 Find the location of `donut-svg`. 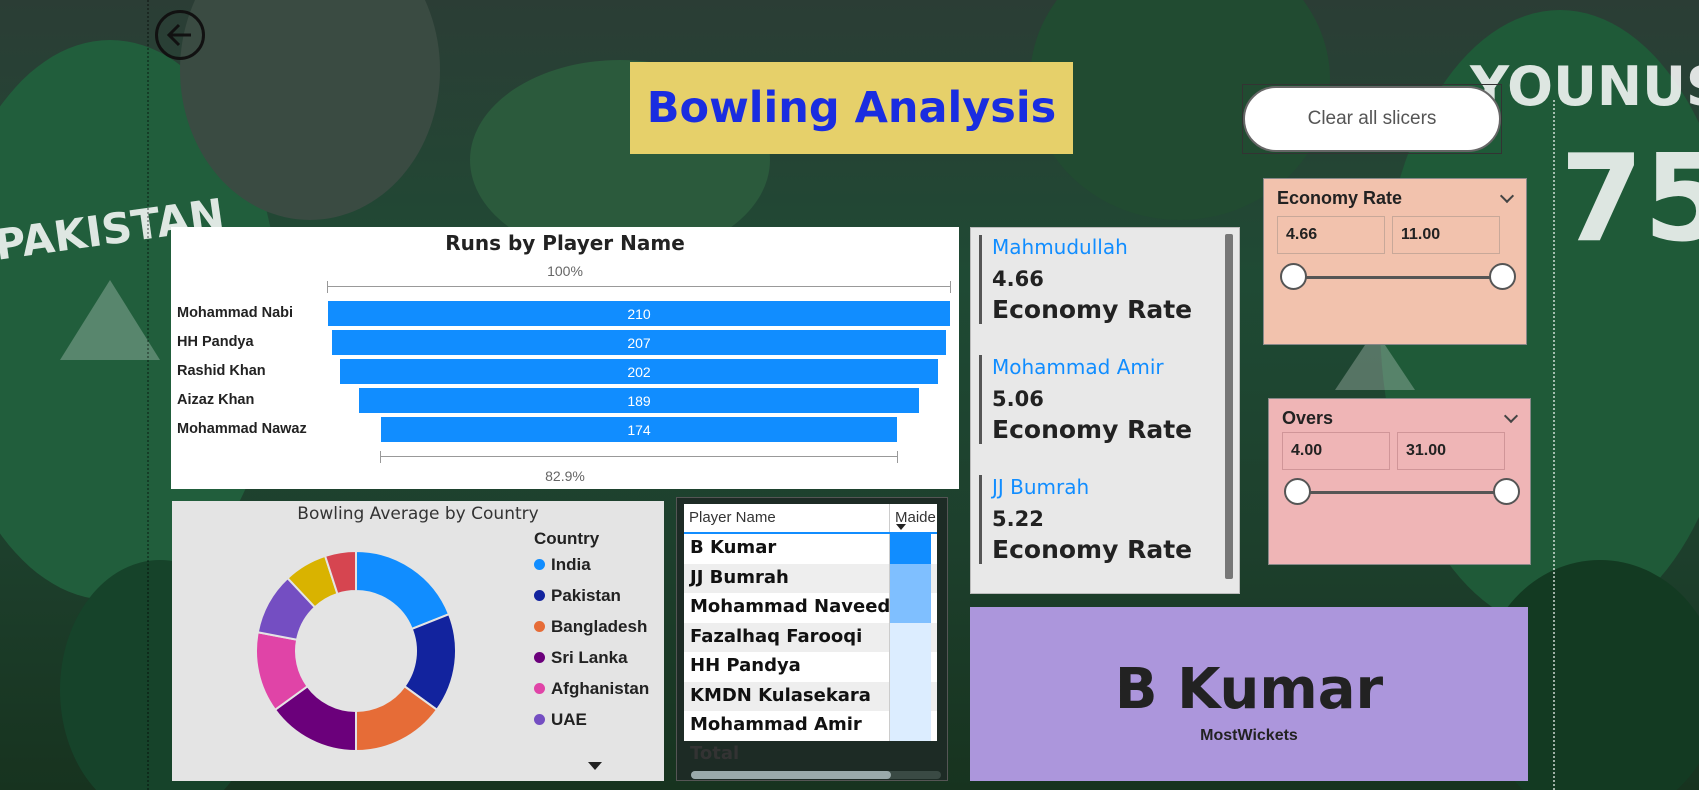

donut-svg is located at coordinates (356, 651).